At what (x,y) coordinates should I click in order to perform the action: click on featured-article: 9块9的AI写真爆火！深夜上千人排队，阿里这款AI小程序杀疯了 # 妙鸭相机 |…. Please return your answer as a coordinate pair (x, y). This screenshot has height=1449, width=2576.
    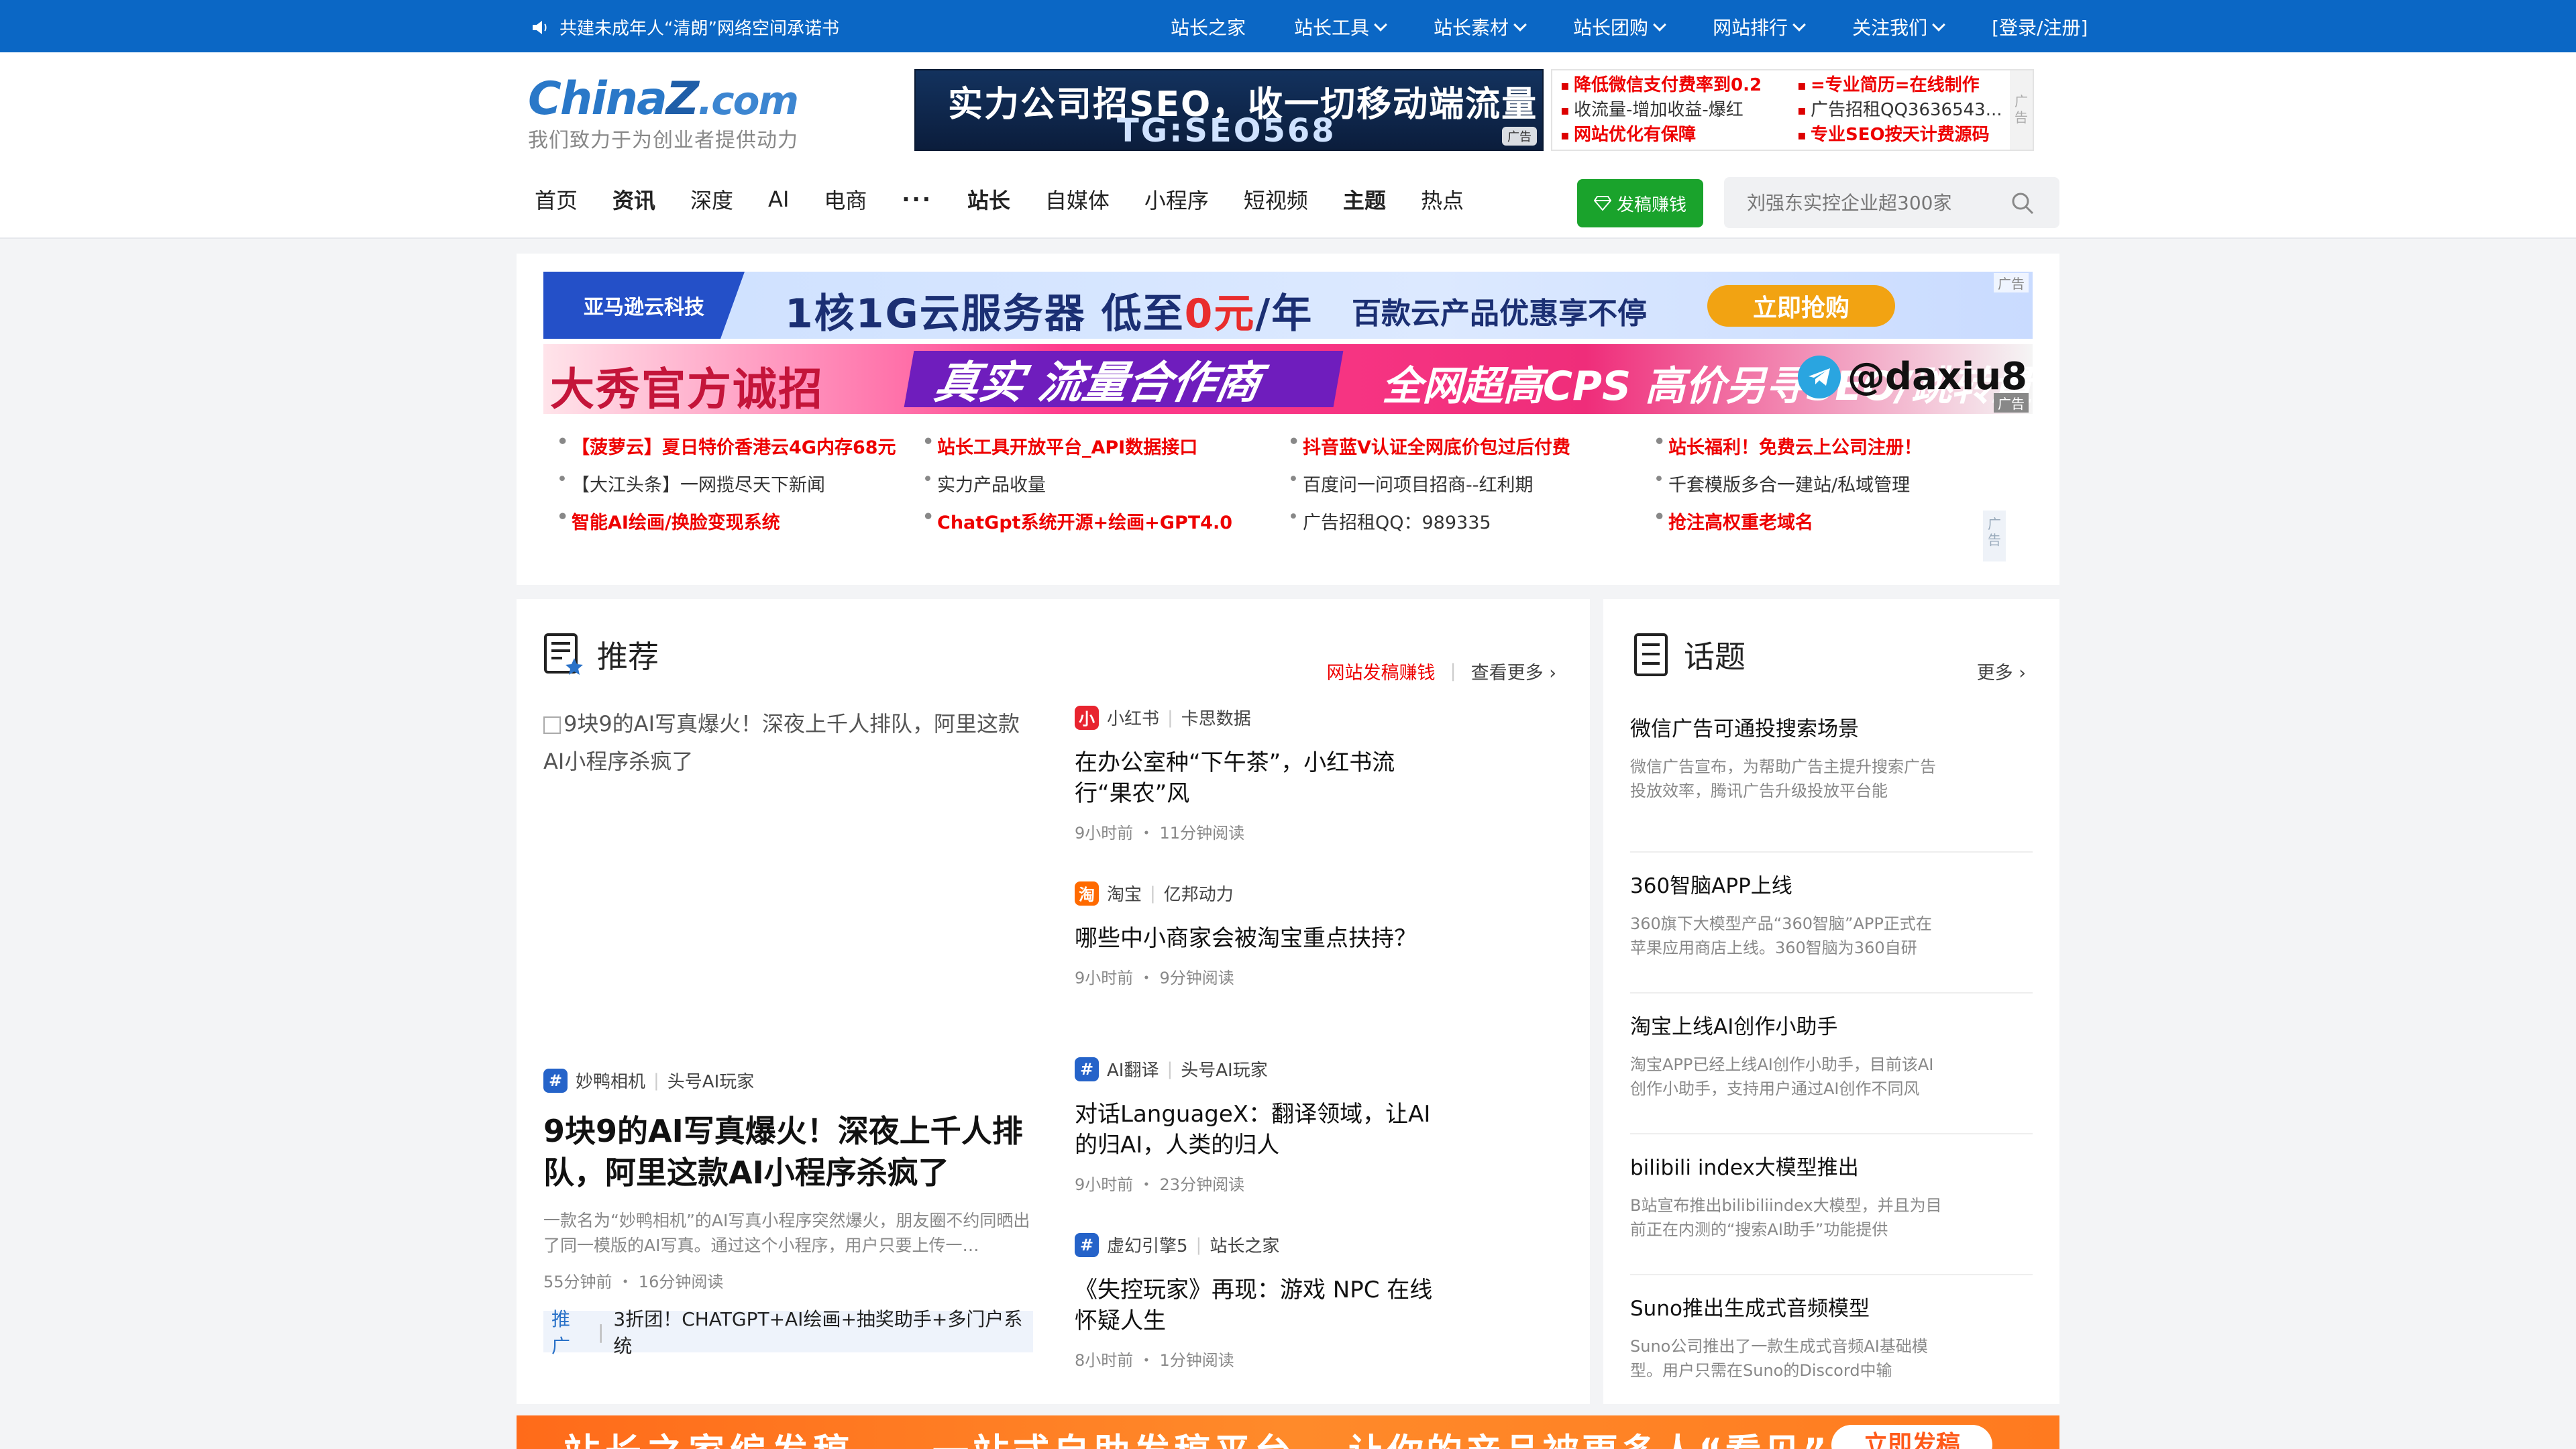
    Looking at the image, I should click on (788, 1031).